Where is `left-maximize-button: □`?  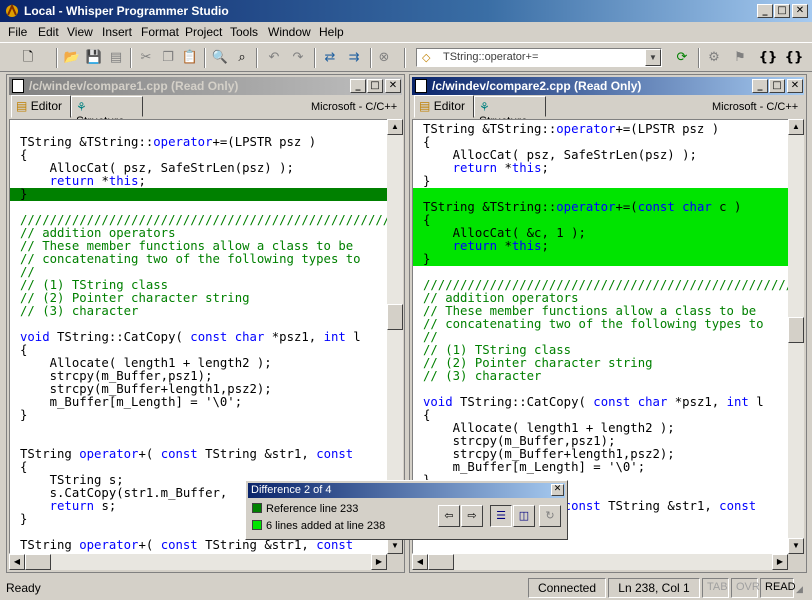 left-maximize-button: □ is located at coordinates (375, 86).